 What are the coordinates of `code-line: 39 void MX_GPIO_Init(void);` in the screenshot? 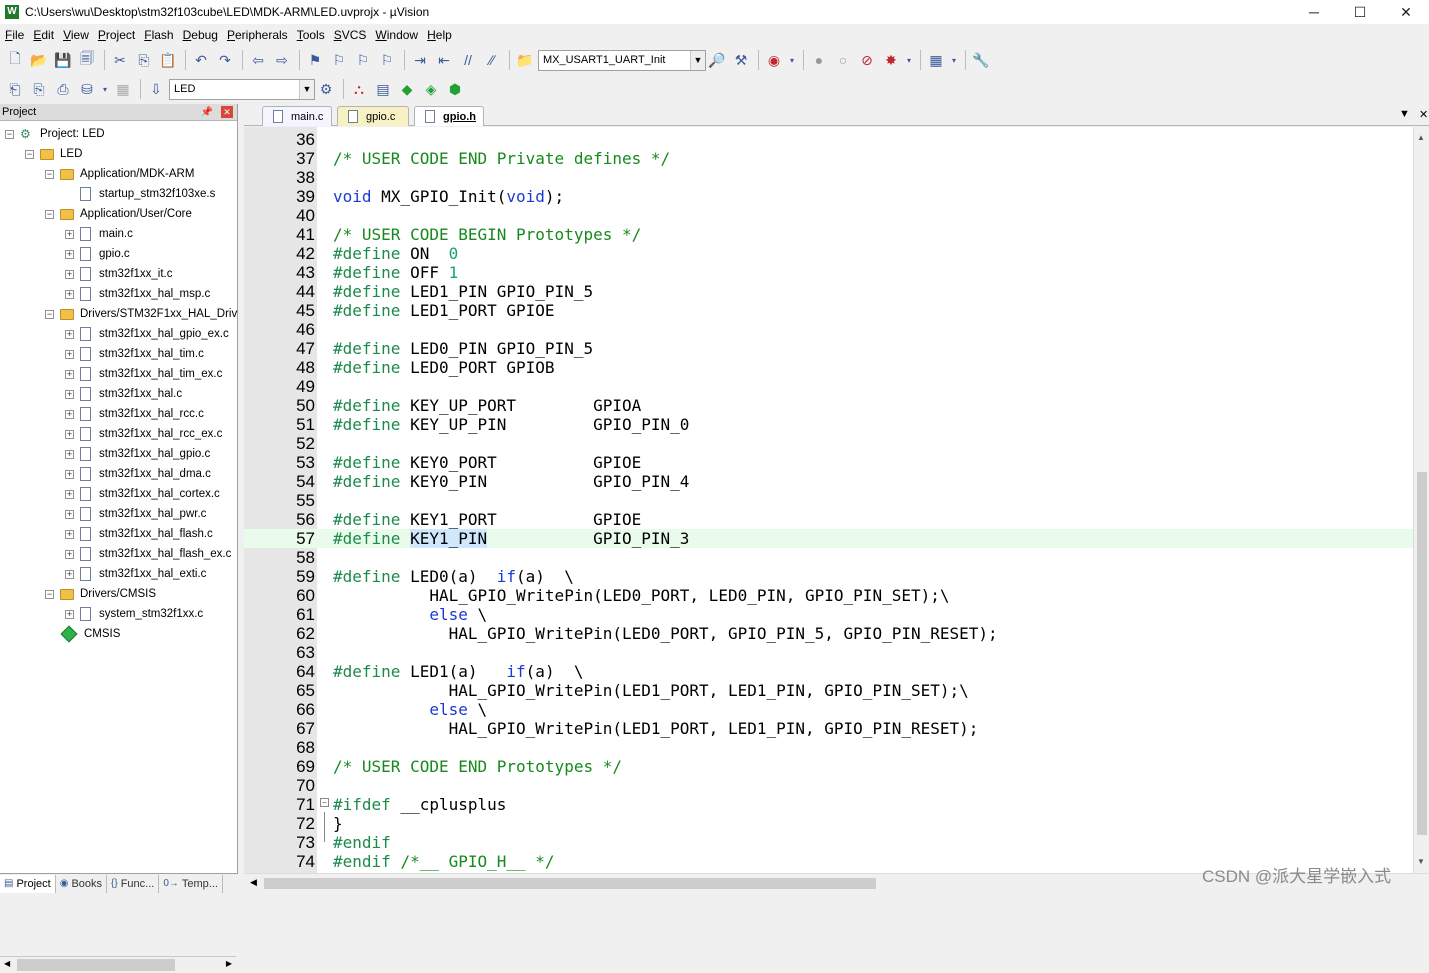 It's located at (829, 196).